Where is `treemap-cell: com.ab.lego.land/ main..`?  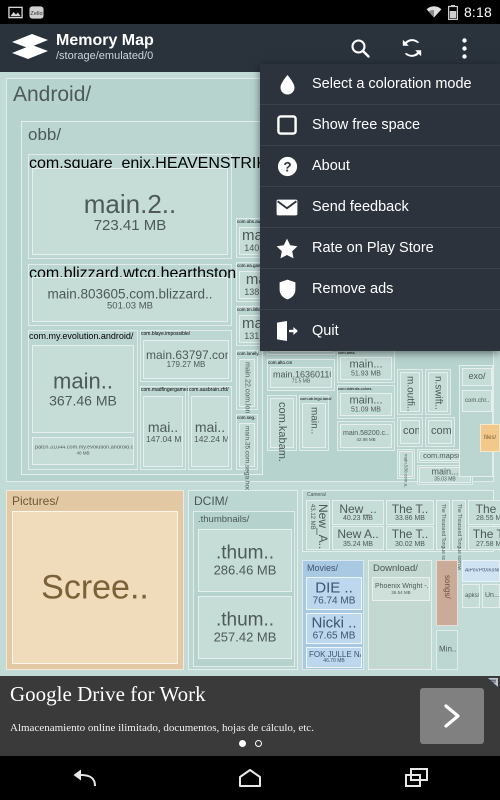
treemap-cell: com.ab.lego.land/ main.. is located at coordinates (315, 423).